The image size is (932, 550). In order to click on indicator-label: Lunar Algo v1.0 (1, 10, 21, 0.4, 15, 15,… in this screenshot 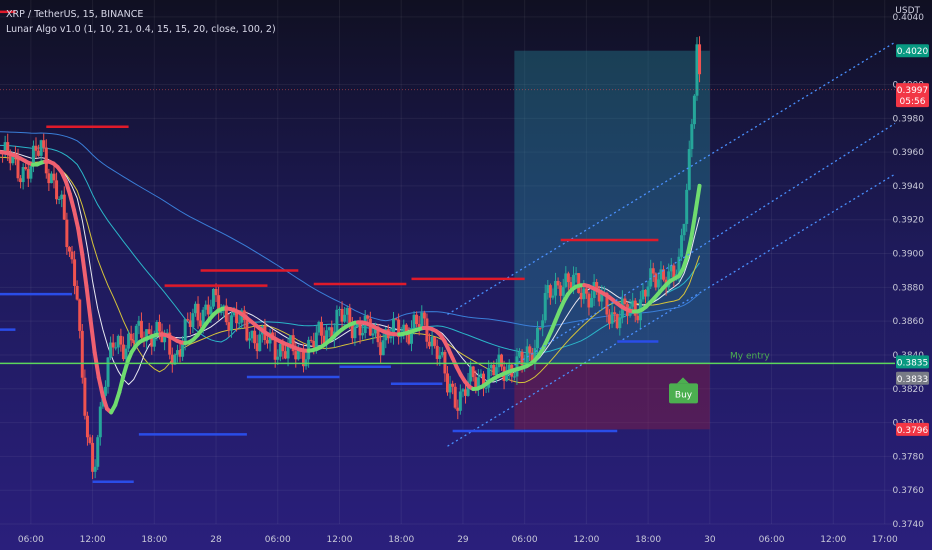, I will do `click(141, 29)`.